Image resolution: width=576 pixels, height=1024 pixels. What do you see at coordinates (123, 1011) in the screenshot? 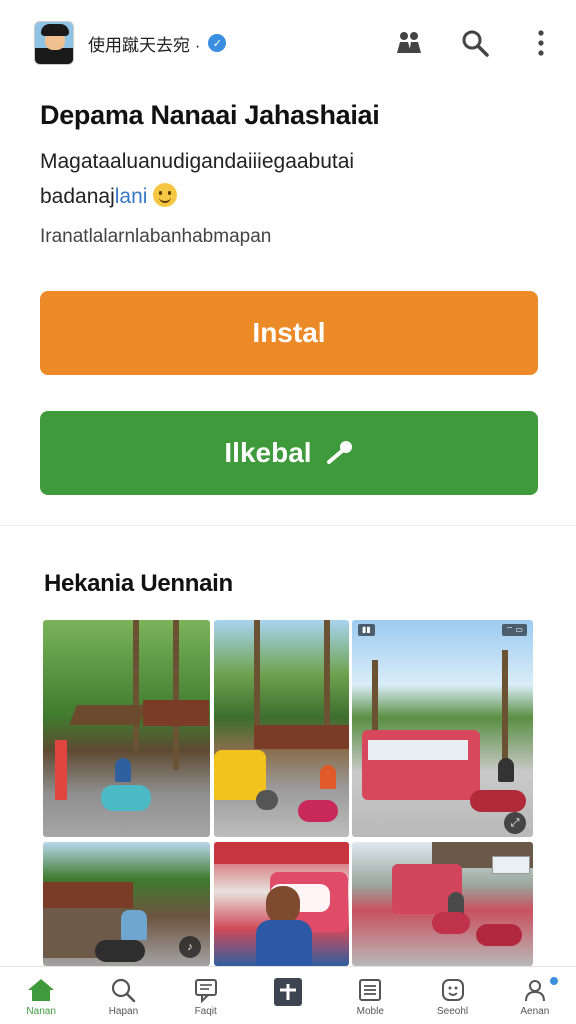
I see `nav-label: Hapan` at bounding box center [123, 1011].